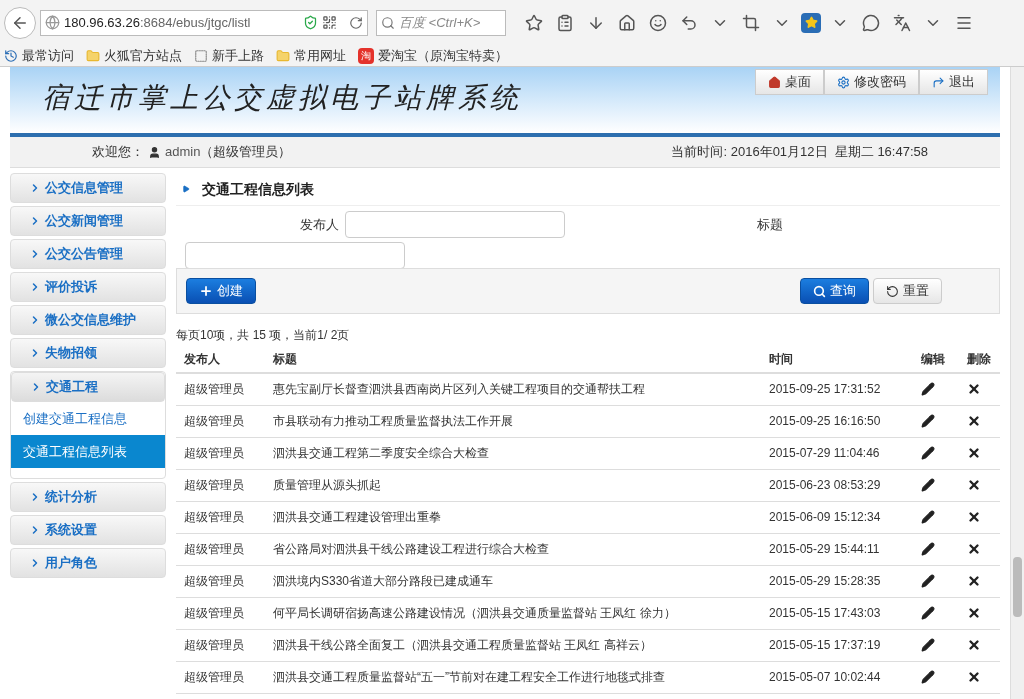 The width and height of the screenshot is (1024, 699). Describe the element at coordinates (88, 451) in the screenshot. I see `submenu-item: 交通工程信息列表` at that location.